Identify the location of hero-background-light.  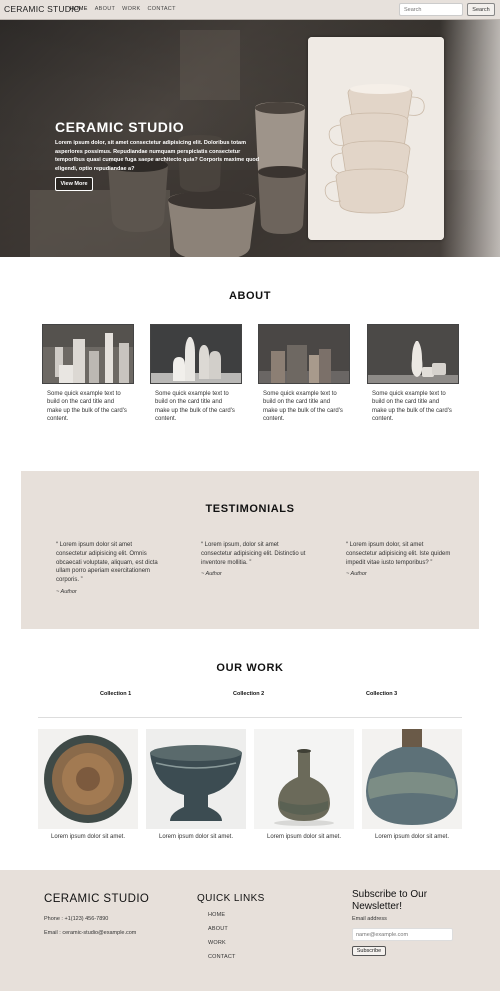
(470, 138).